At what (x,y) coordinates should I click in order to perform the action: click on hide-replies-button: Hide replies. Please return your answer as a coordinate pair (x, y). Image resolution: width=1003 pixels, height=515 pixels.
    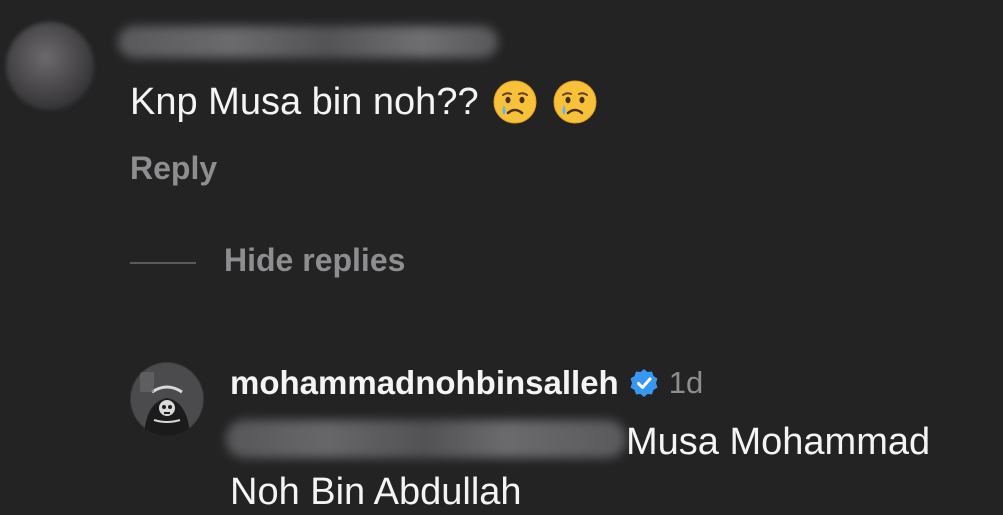
    Looking at the image, I should click on (314, 260).